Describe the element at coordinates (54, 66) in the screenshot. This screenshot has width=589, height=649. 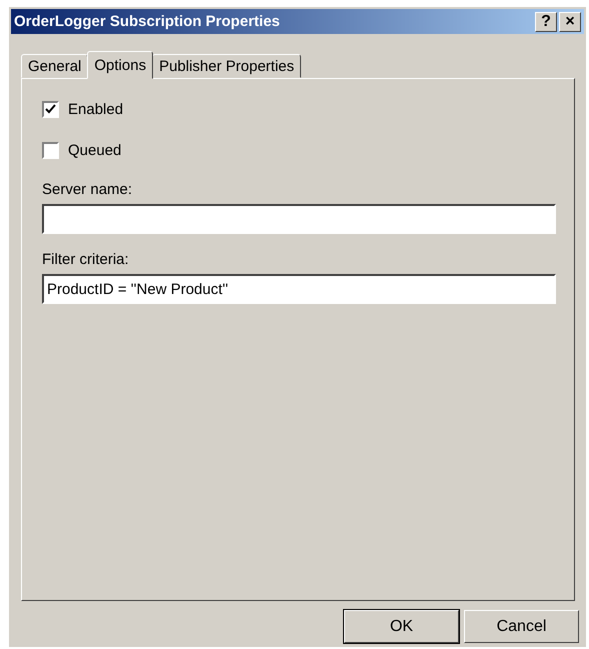
I see `tab: General` at that location.